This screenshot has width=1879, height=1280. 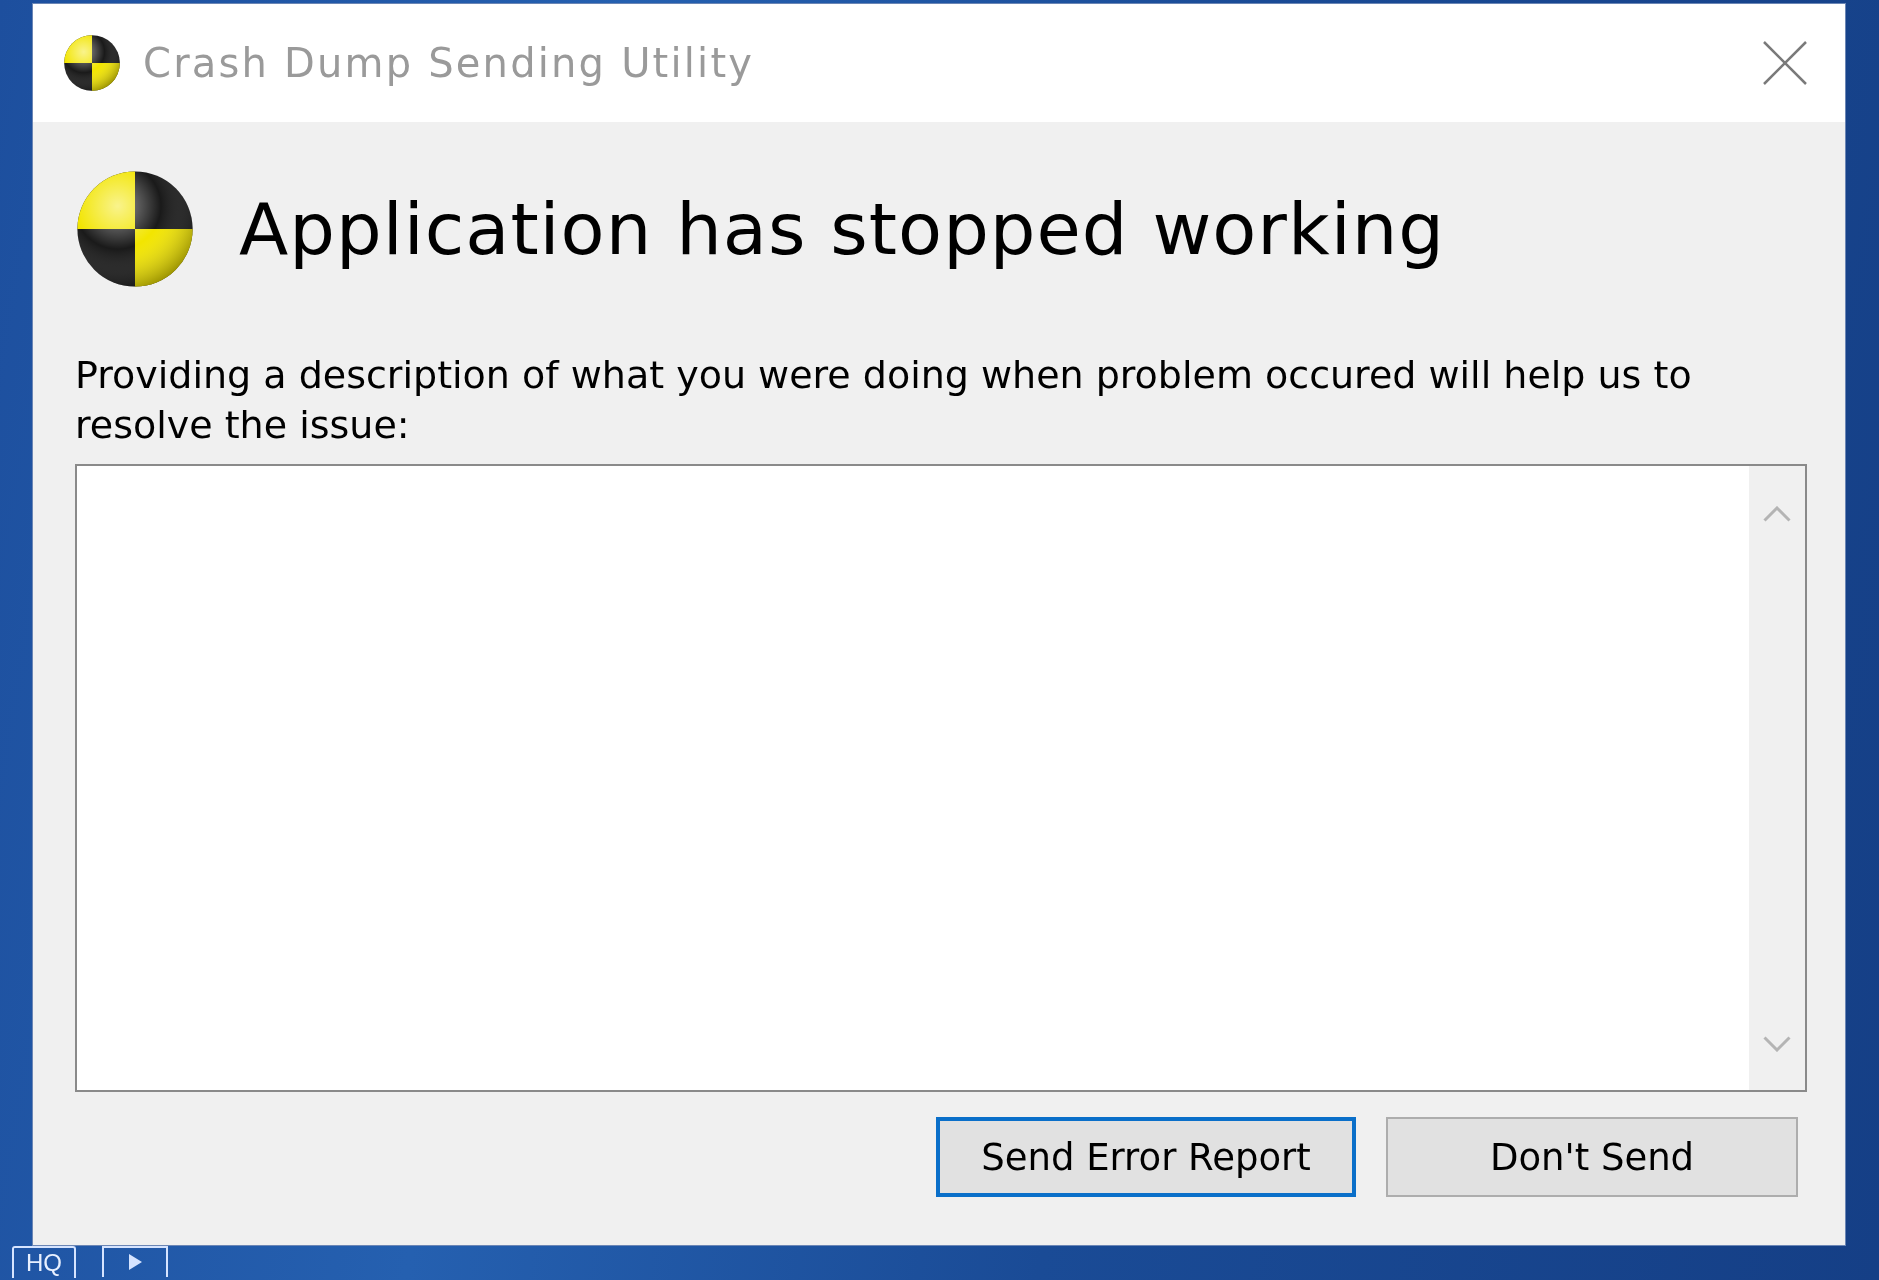 I want to click on error-heading: Application has stopped working, so click(x=842, y=229).